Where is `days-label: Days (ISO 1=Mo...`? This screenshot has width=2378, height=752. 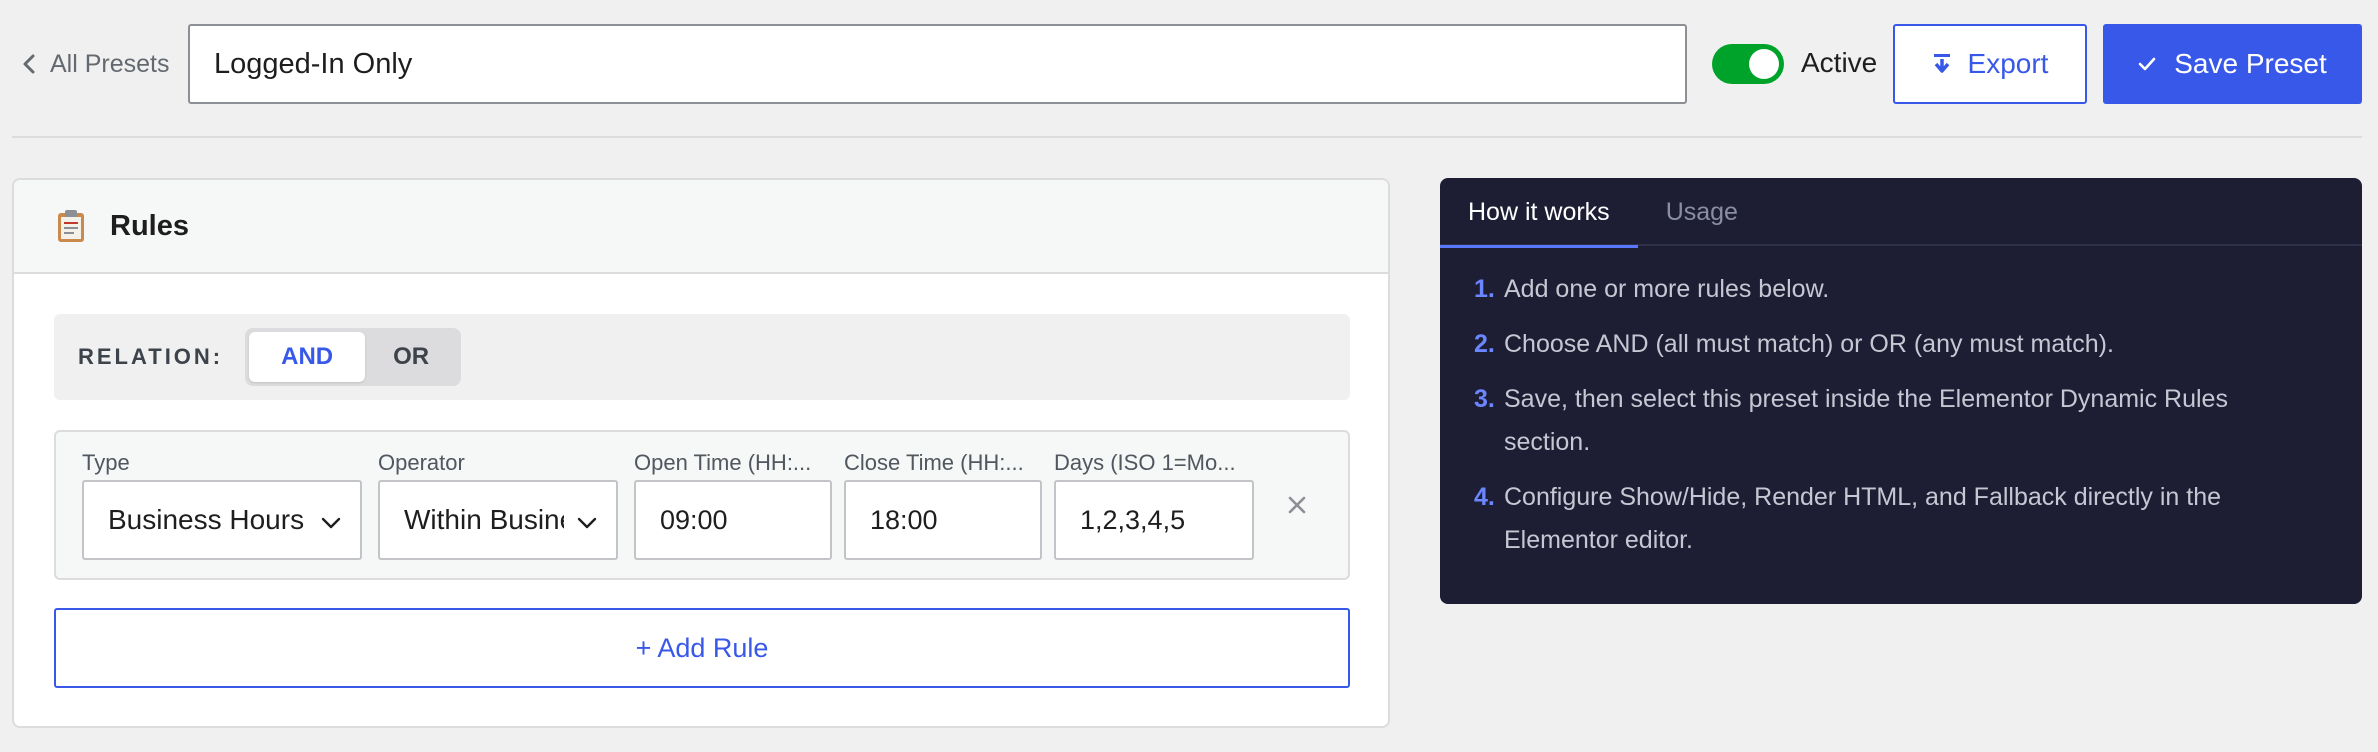 days-label: Days (ISO 1=Mo... is located at coordinates (1145, 462).